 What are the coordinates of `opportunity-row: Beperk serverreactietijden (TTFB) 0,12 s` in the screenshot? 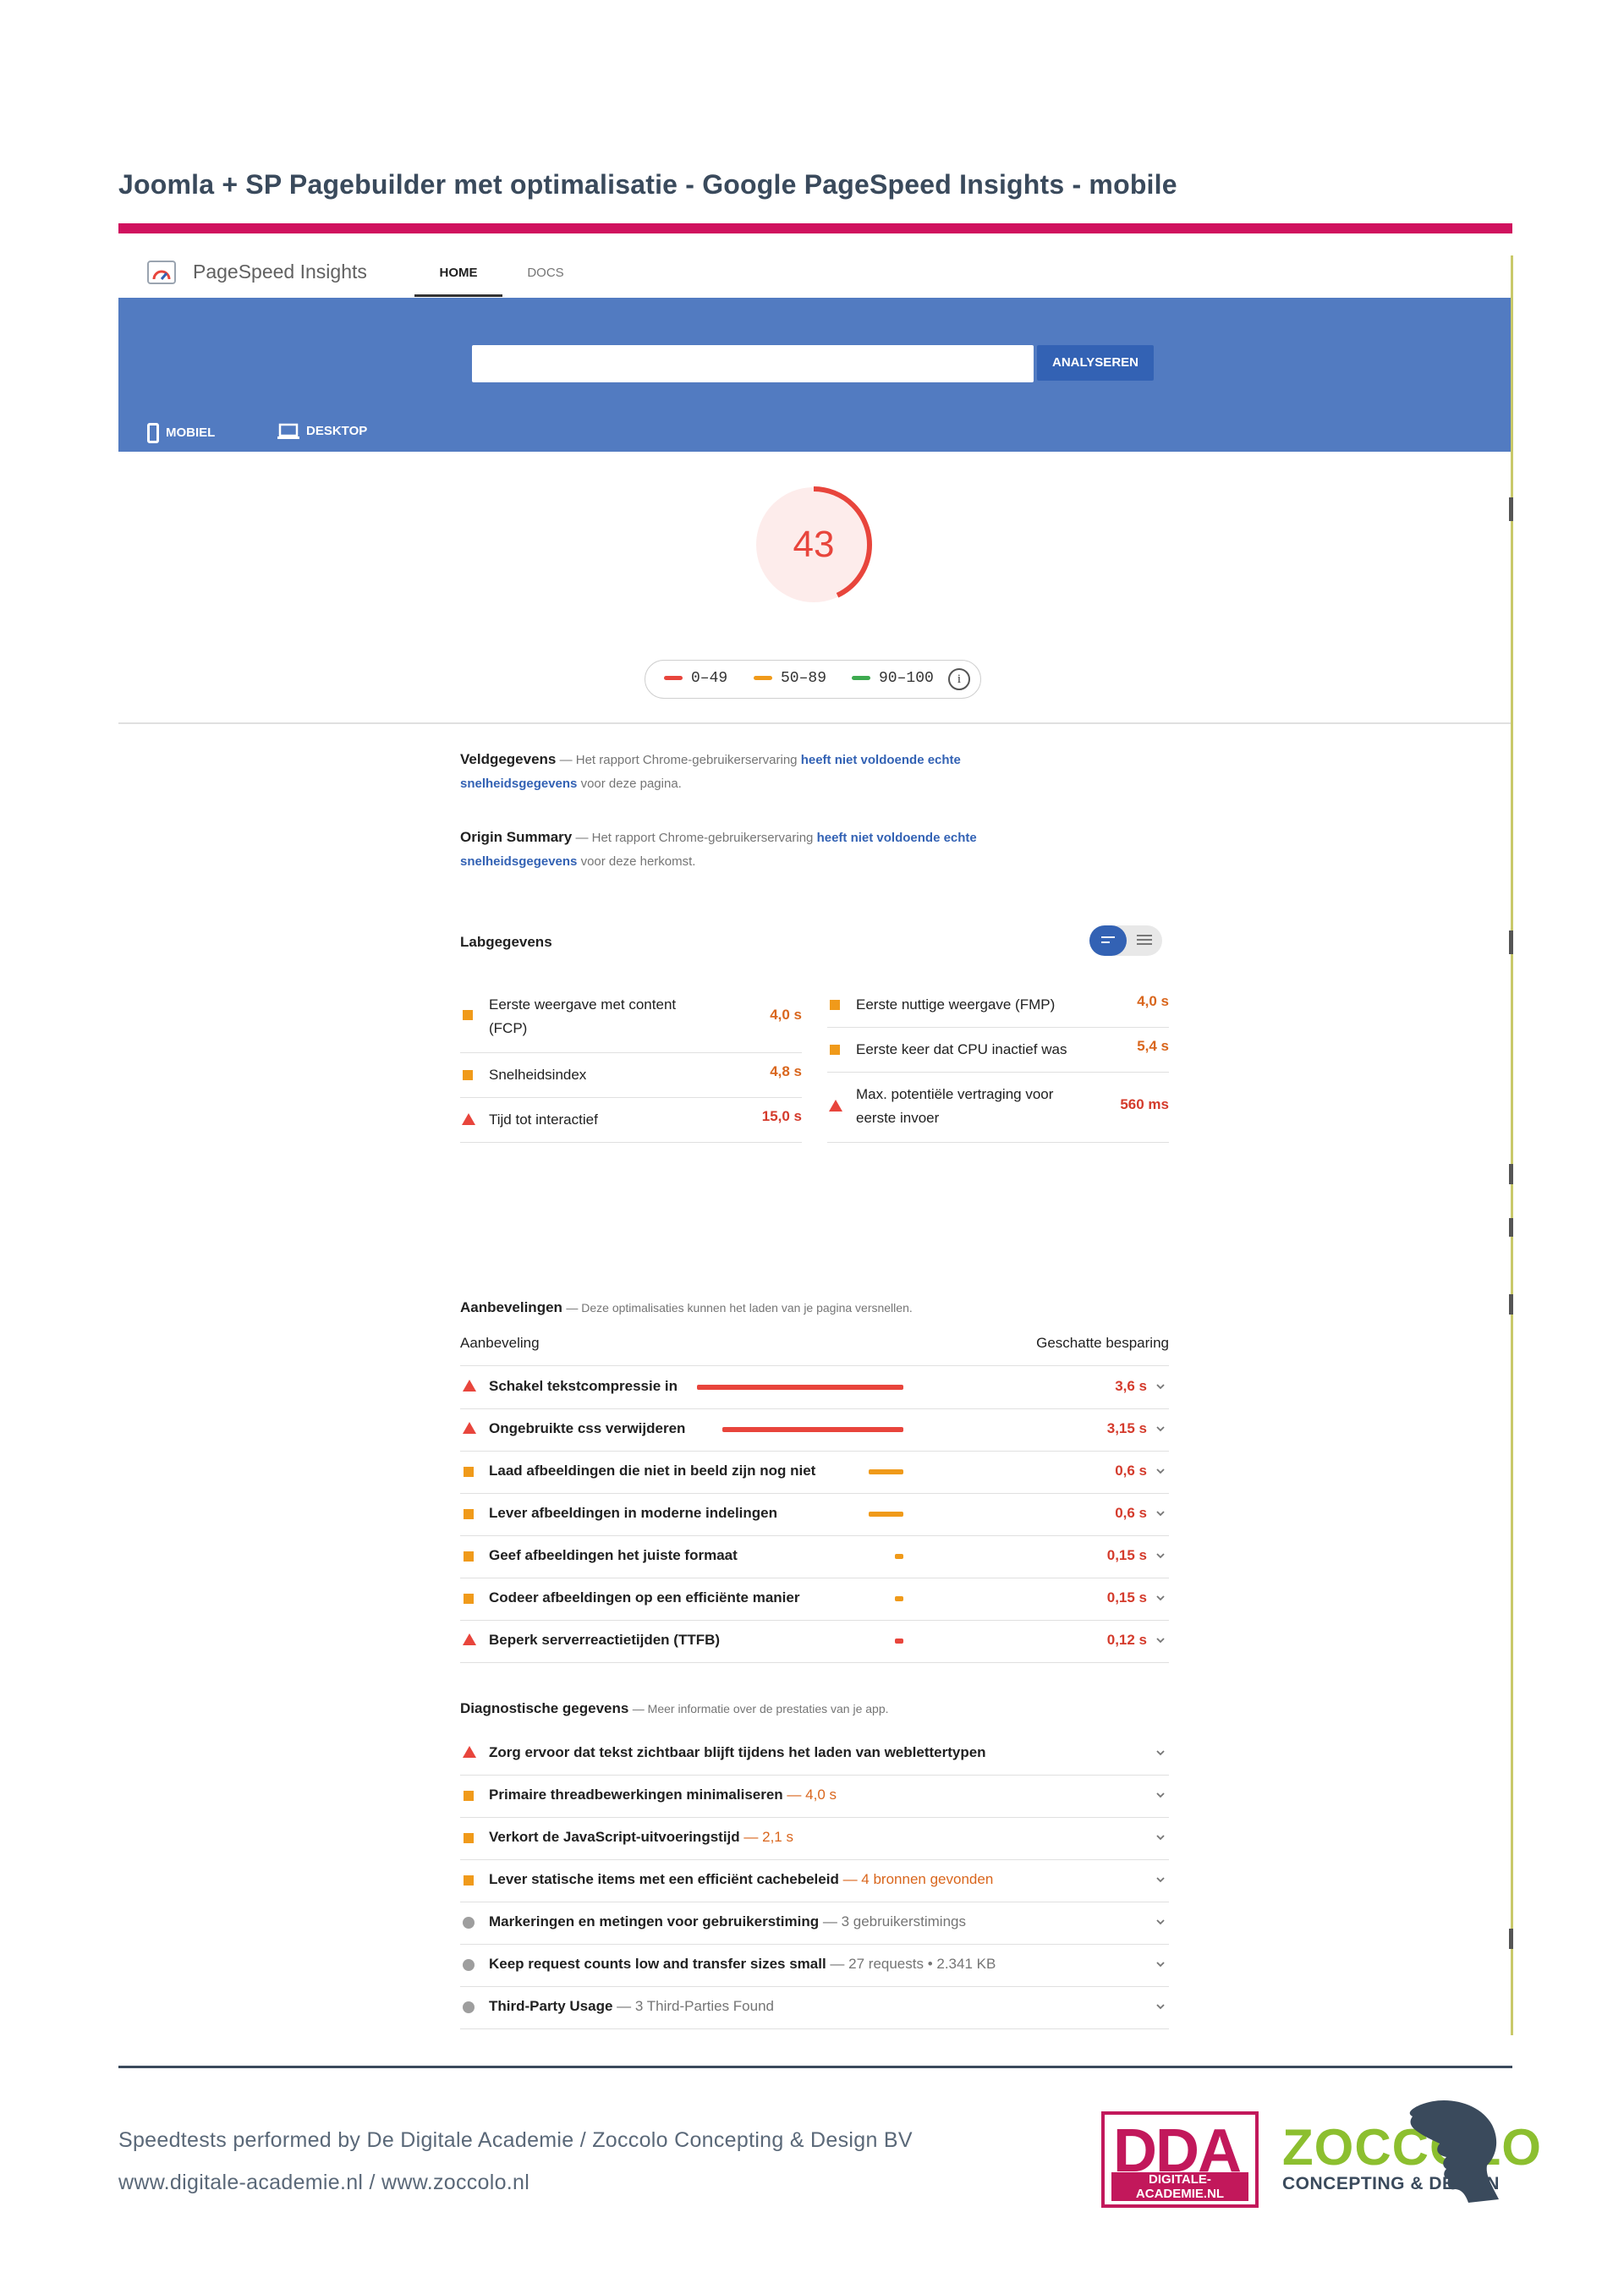 It's located at (815, 1642).